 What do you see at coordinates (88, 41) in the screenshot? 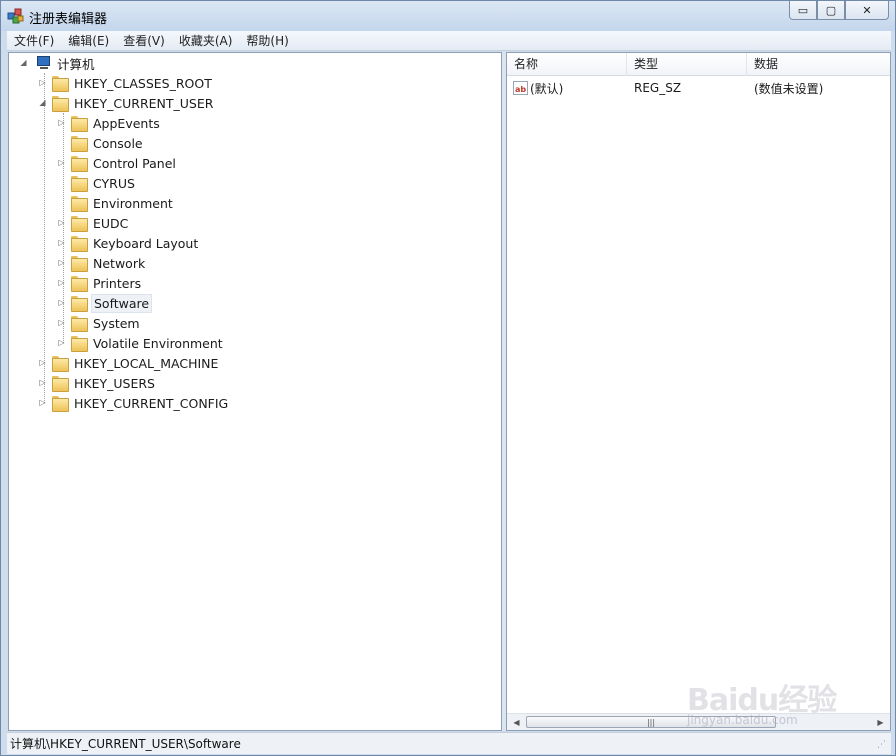
I see `menu-edit: 编辑(E)` at bounding box center [88, 41].